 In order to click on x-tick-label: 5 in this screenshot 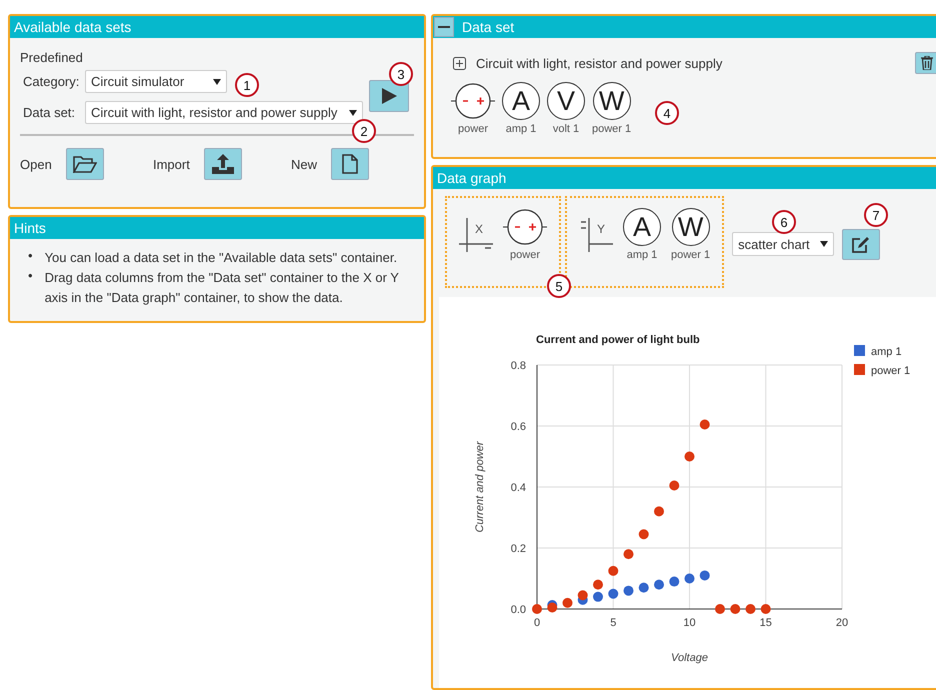, I will do `click(613, 623)`.